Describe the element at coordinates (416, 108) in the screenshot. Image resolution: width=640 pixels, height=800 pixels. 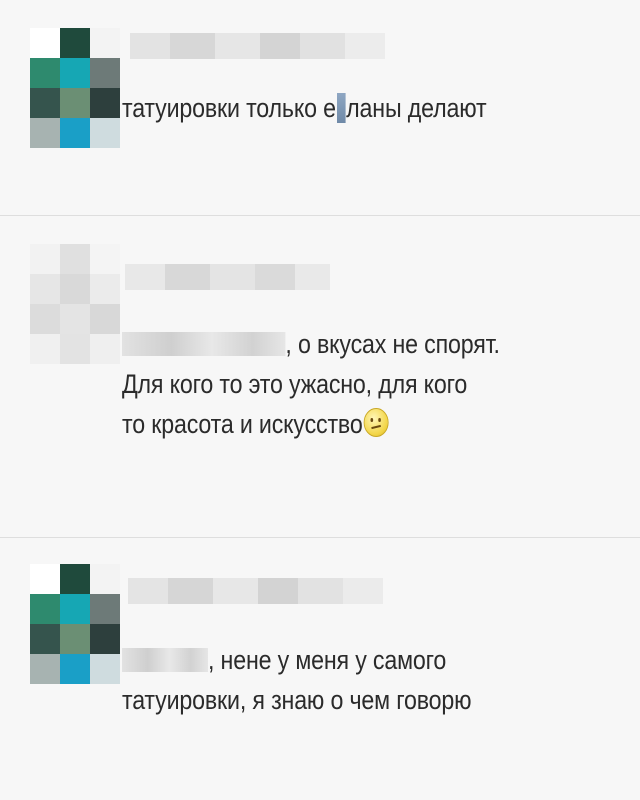
I see `comment-text-part: ланы делают` at that location.